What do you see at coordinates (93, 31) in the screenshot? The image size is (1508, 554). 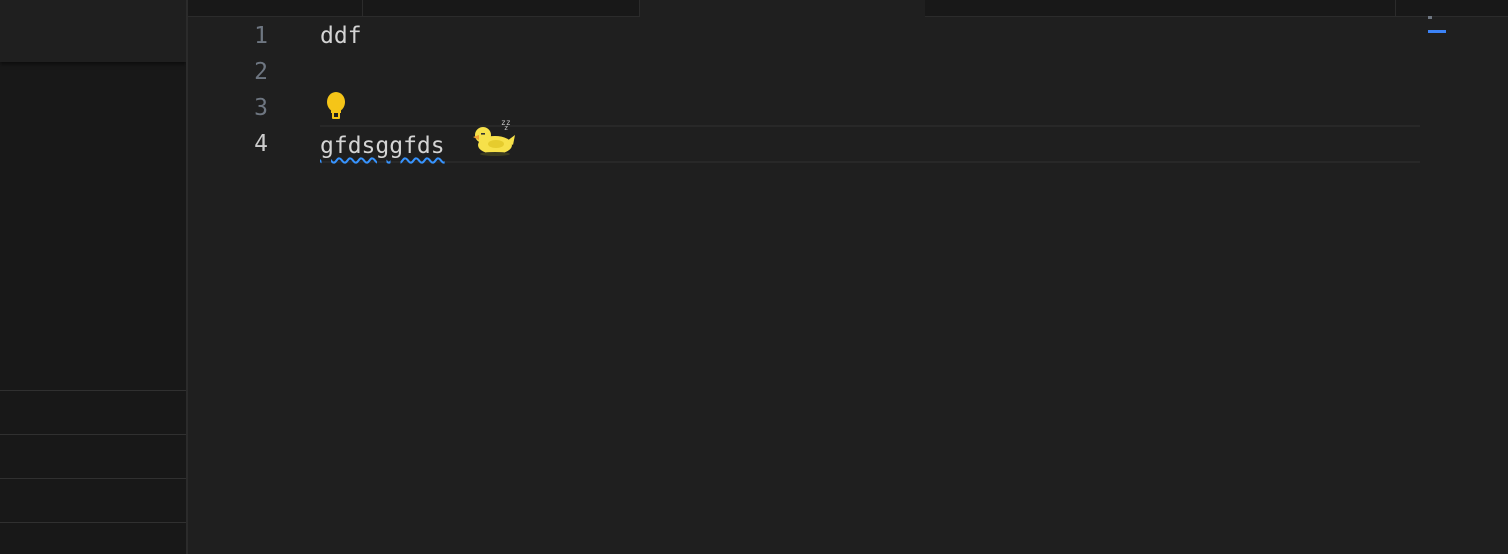 I see `sidebar-header` at bounding box center [93, 31].